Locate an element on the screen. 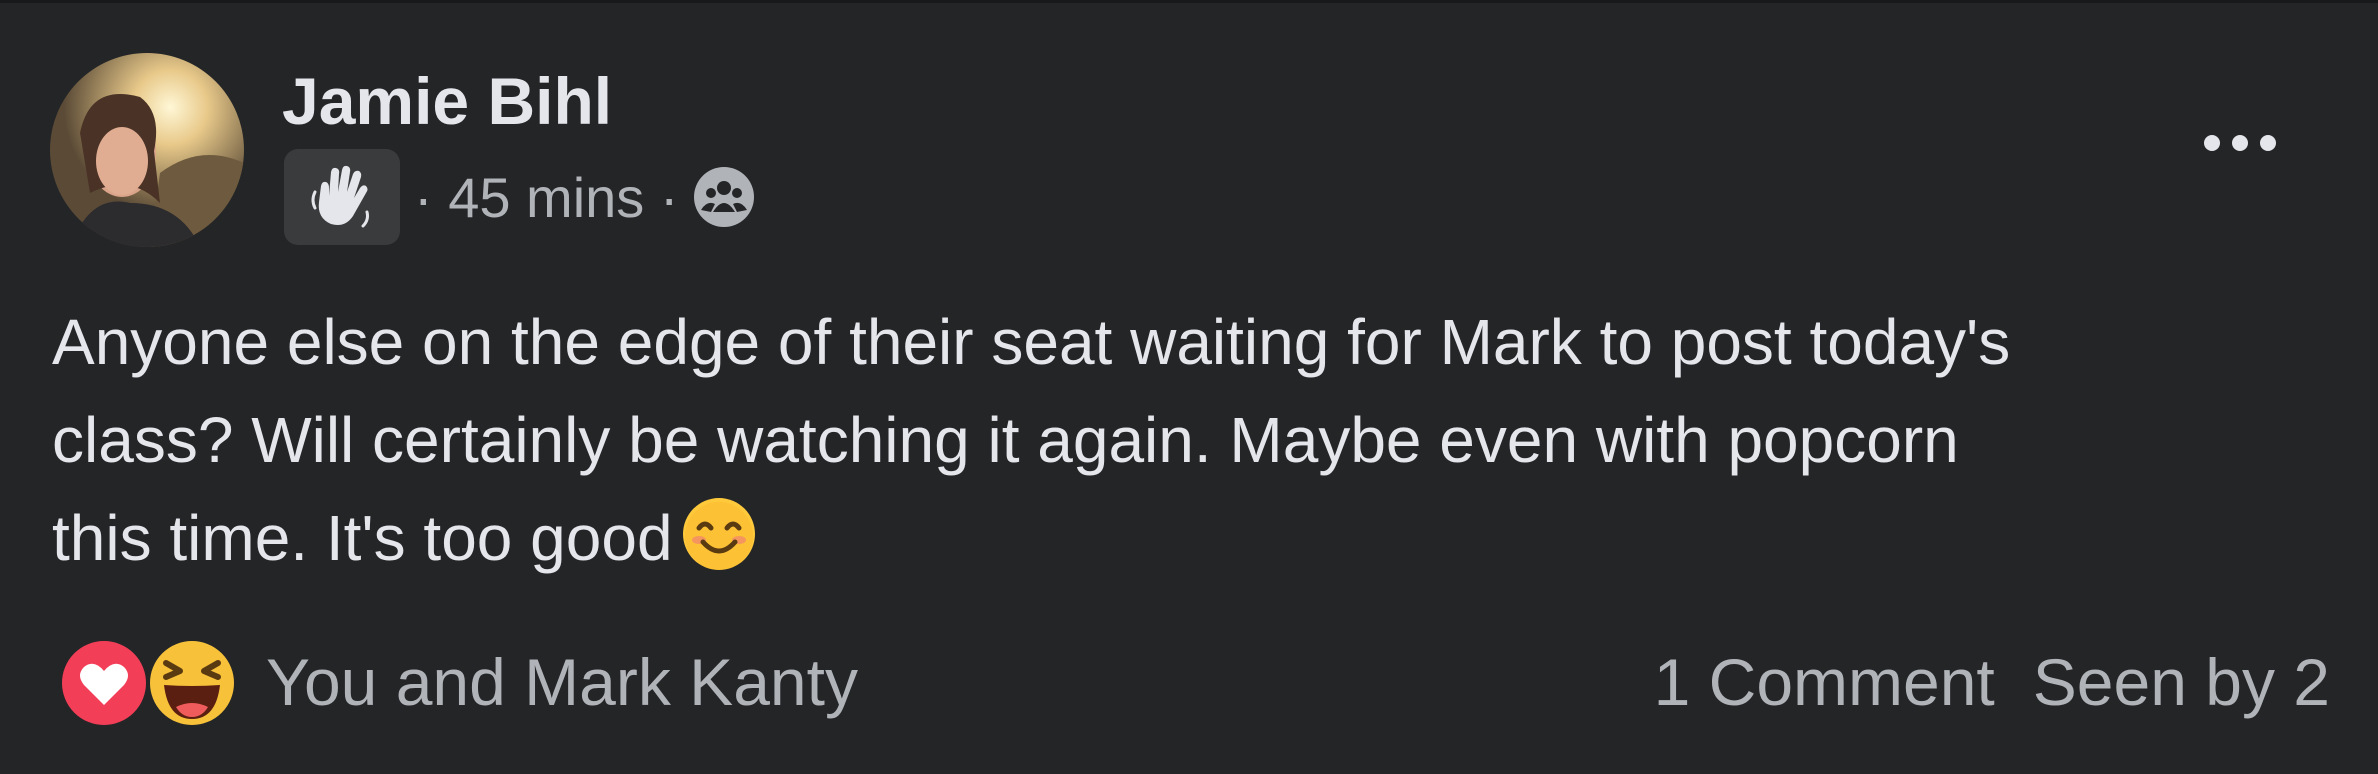 The width and height of the screenshot is (2378, 774). post-stats: 1 Comment Seen by 2 is located at coordinates (1992, 682).